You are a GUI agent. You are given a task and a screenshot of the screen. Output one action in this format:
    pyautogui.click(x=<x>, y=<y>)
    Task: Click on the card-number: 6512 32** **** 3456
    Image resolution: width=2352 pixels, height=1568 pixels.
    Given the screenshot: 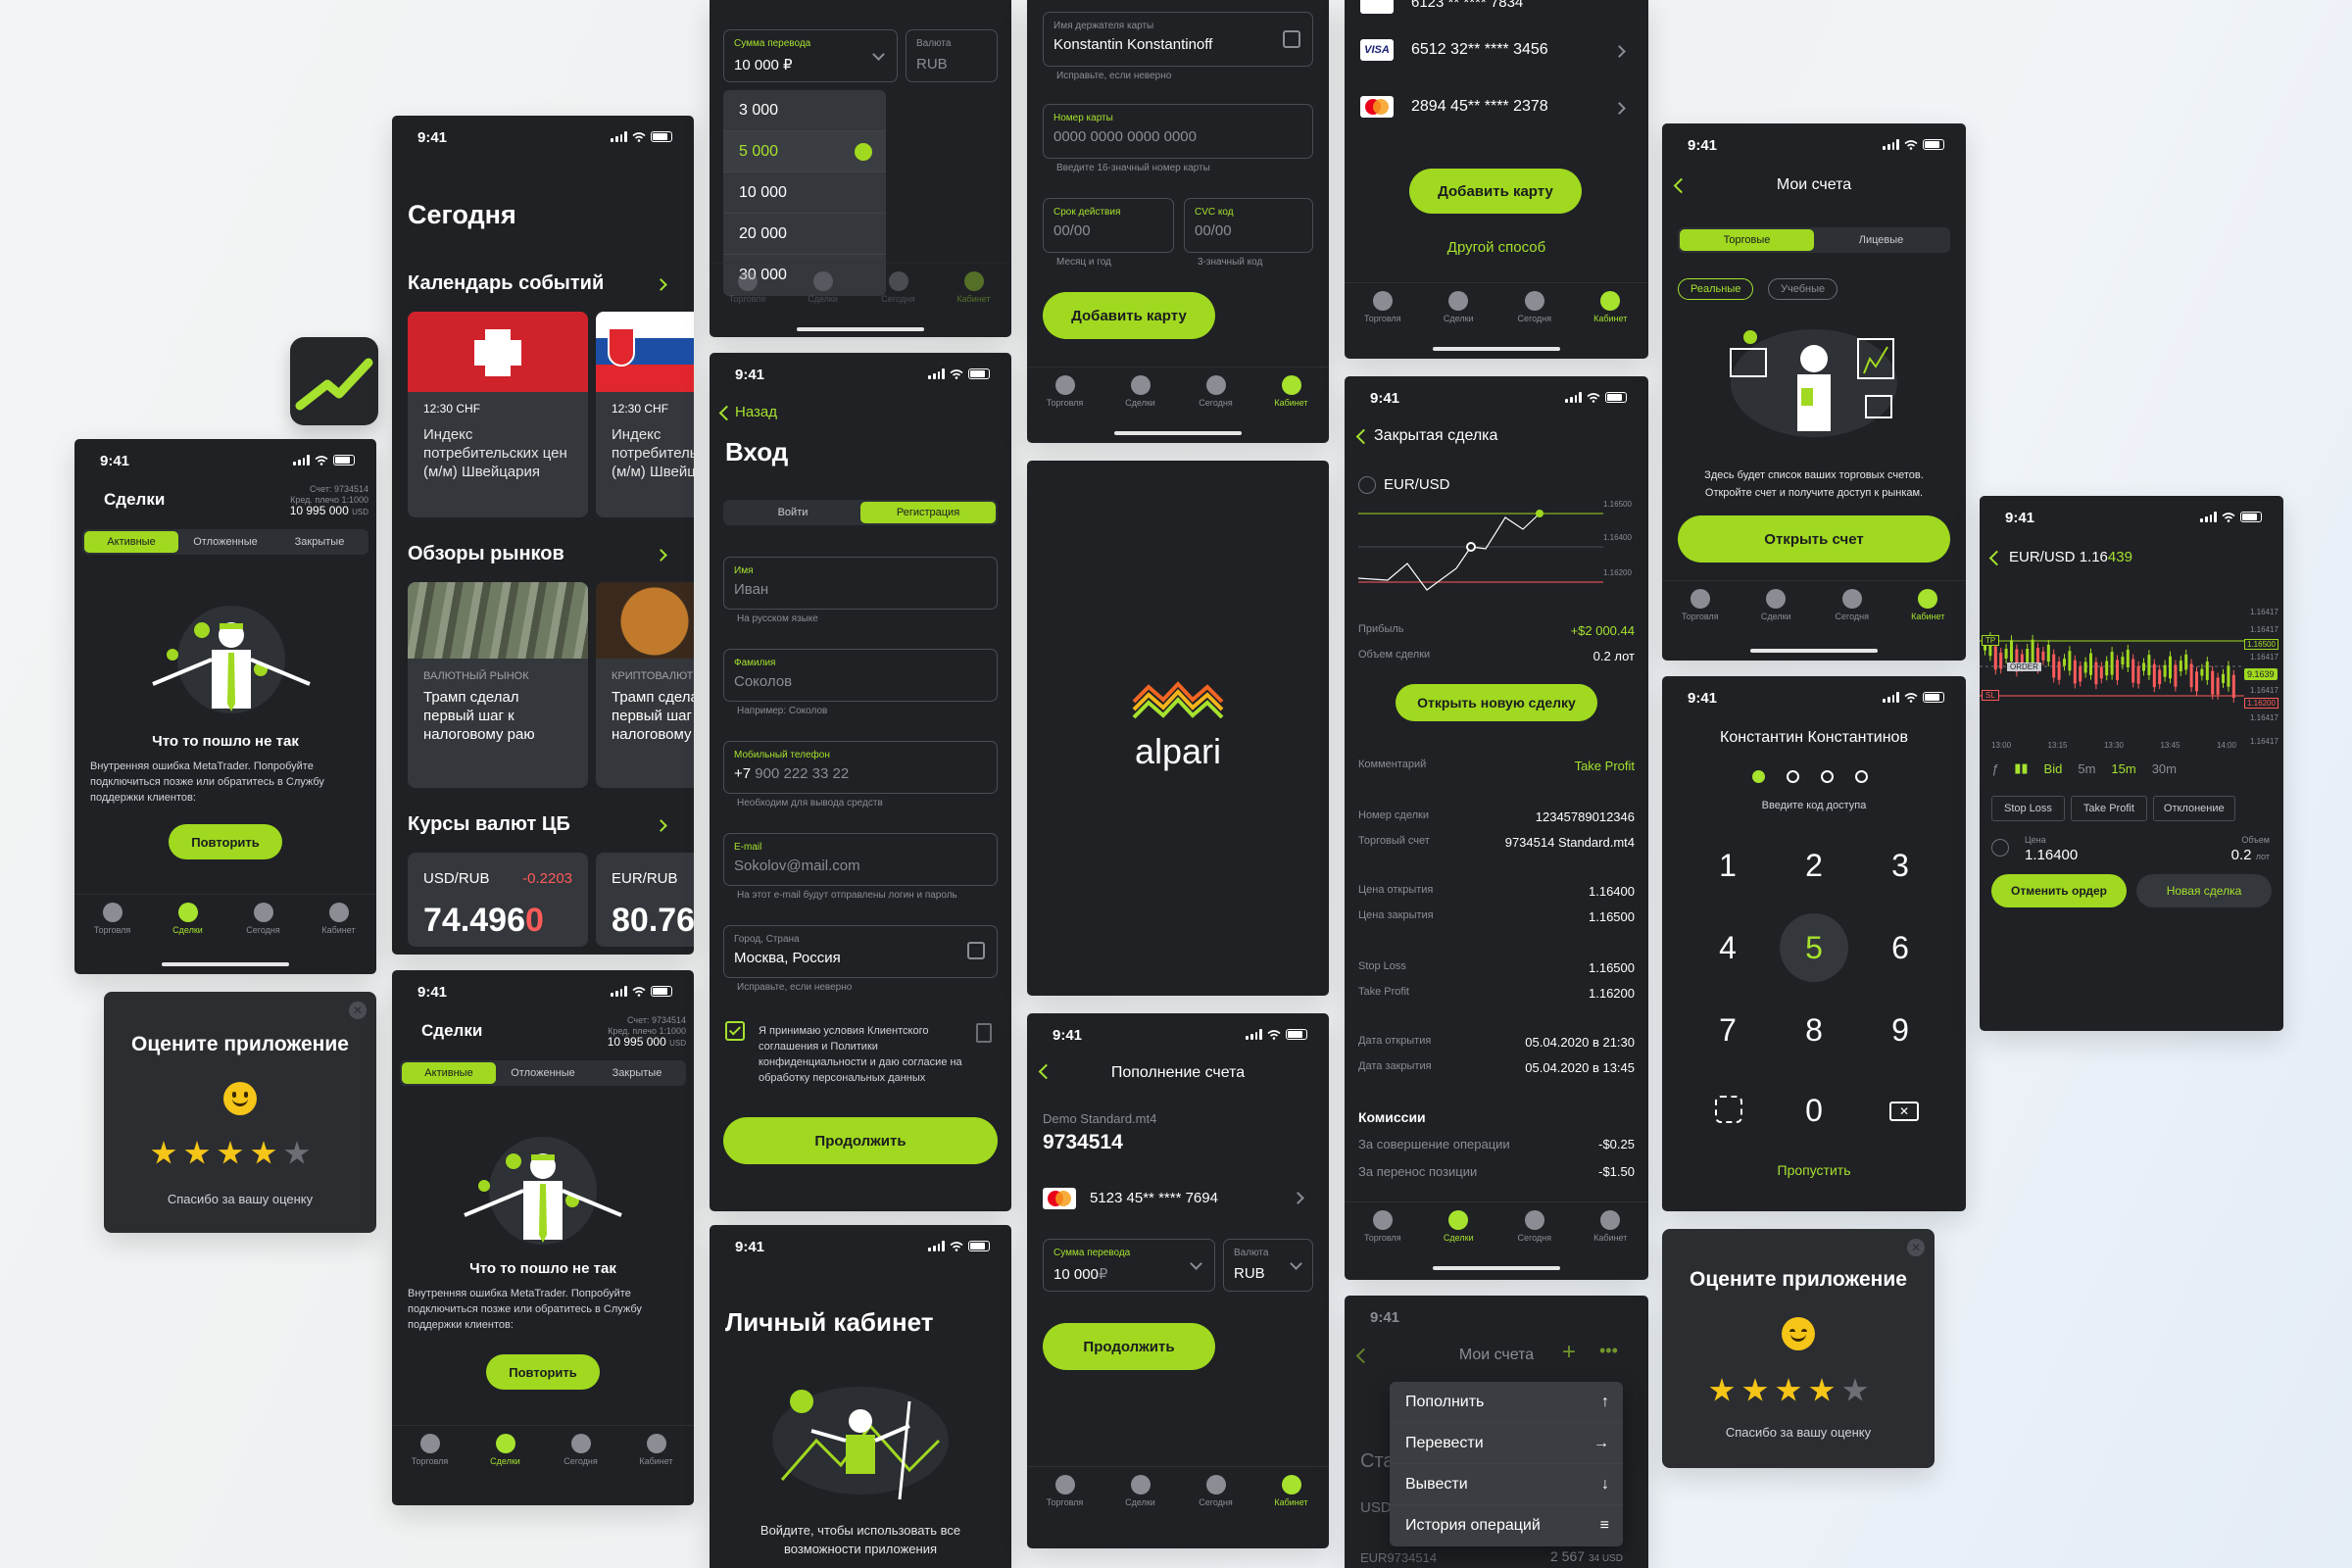 What is the action you would take?
    pyautogui.click(x=1479, y=50)
    